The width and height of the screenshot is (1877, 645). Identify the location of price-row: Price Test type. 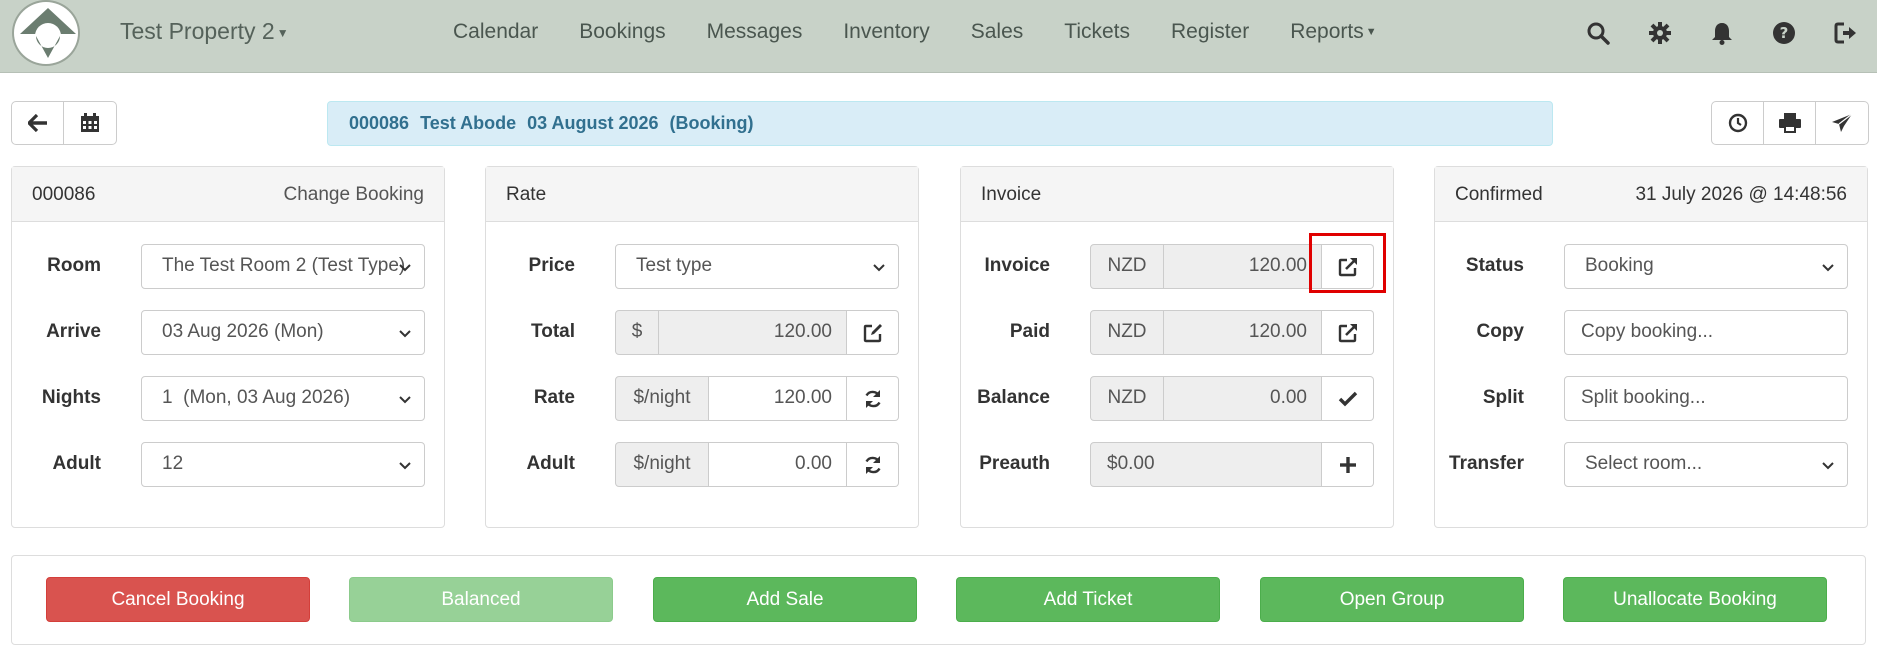
(702, 266).